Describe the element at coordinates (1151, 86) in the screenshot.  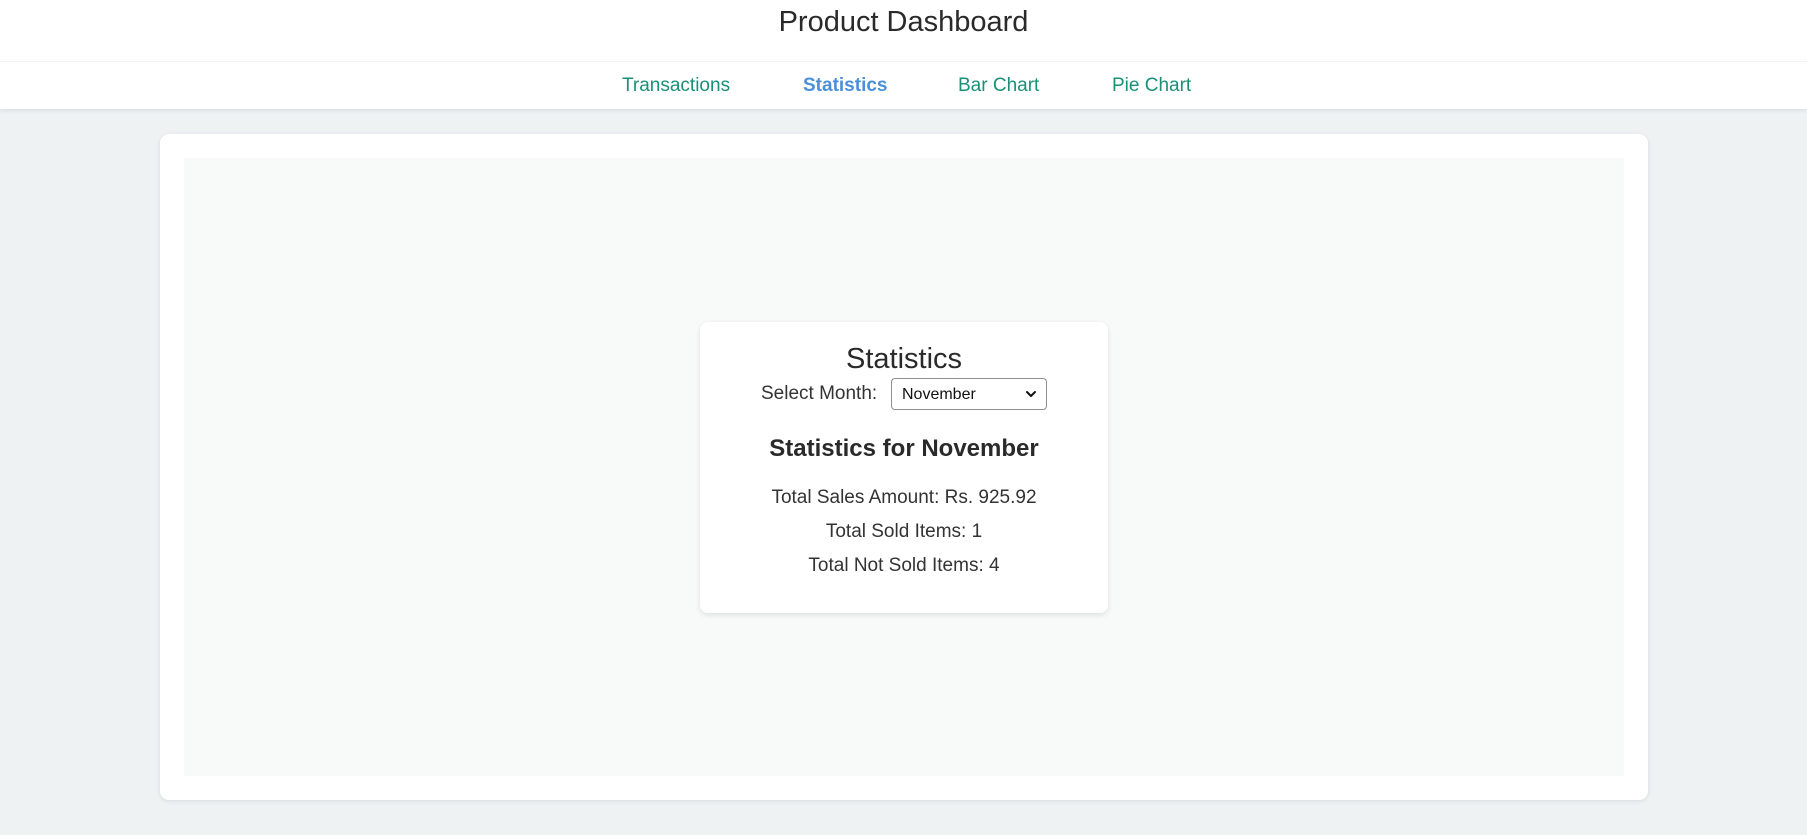
I see `nav-link-pie-chart: Pie Chart` at that location.